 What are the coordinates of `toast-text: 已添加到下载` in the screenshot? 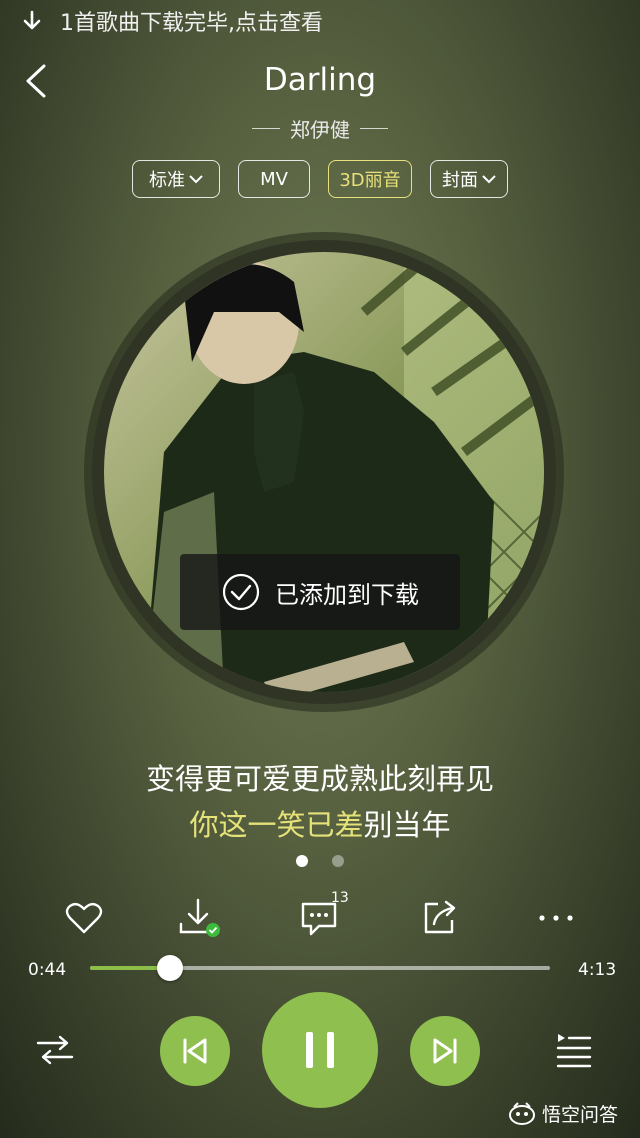 It's located at (347, 594).